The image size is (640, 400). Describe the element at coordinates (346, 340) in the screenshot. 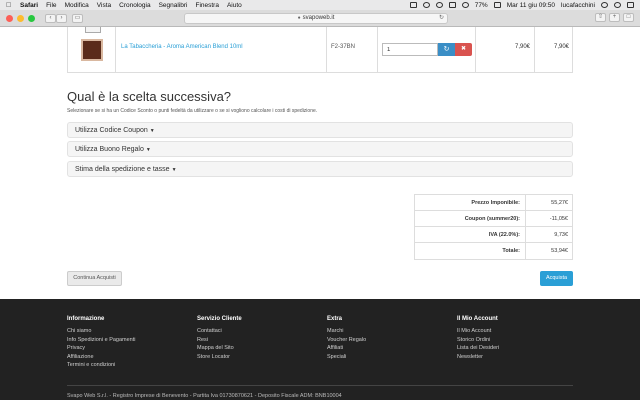

I see `footer-link: Voucher Regalo` at that location.